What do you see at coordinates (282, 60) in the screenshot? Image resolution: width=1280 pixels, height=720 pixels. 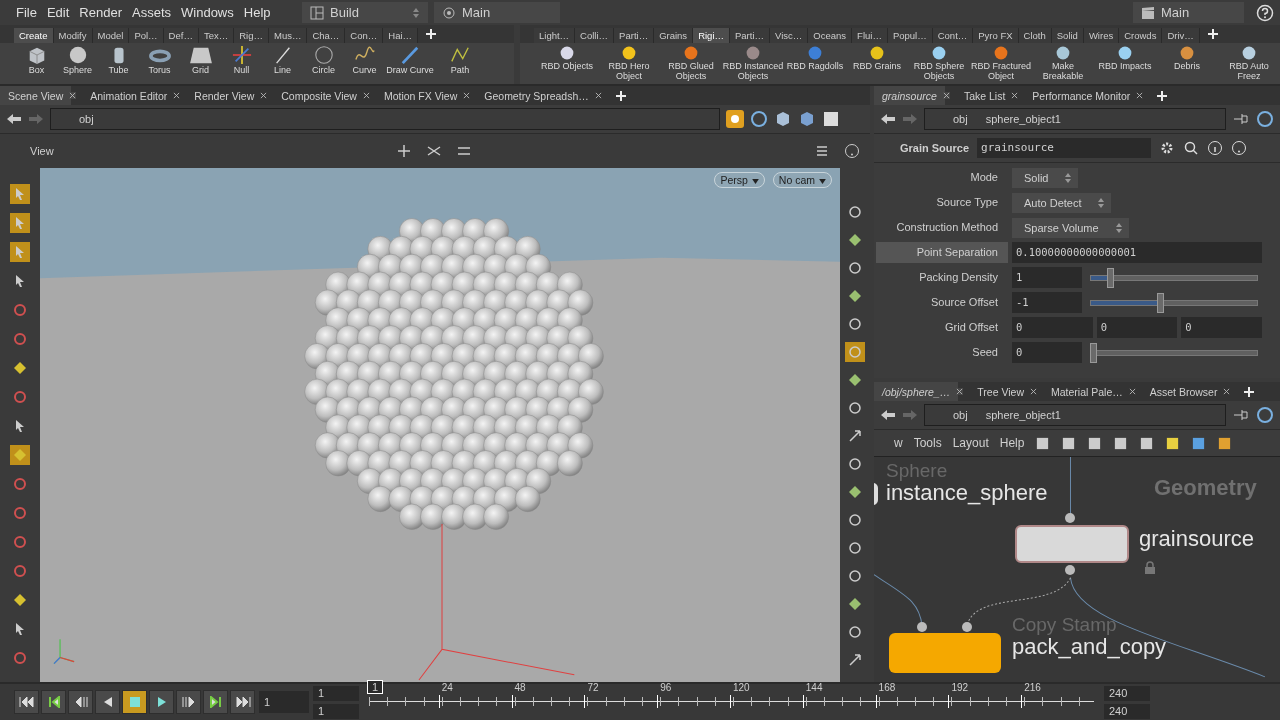 I see `shelf-tool: Line` at bounding box center [282, 60].